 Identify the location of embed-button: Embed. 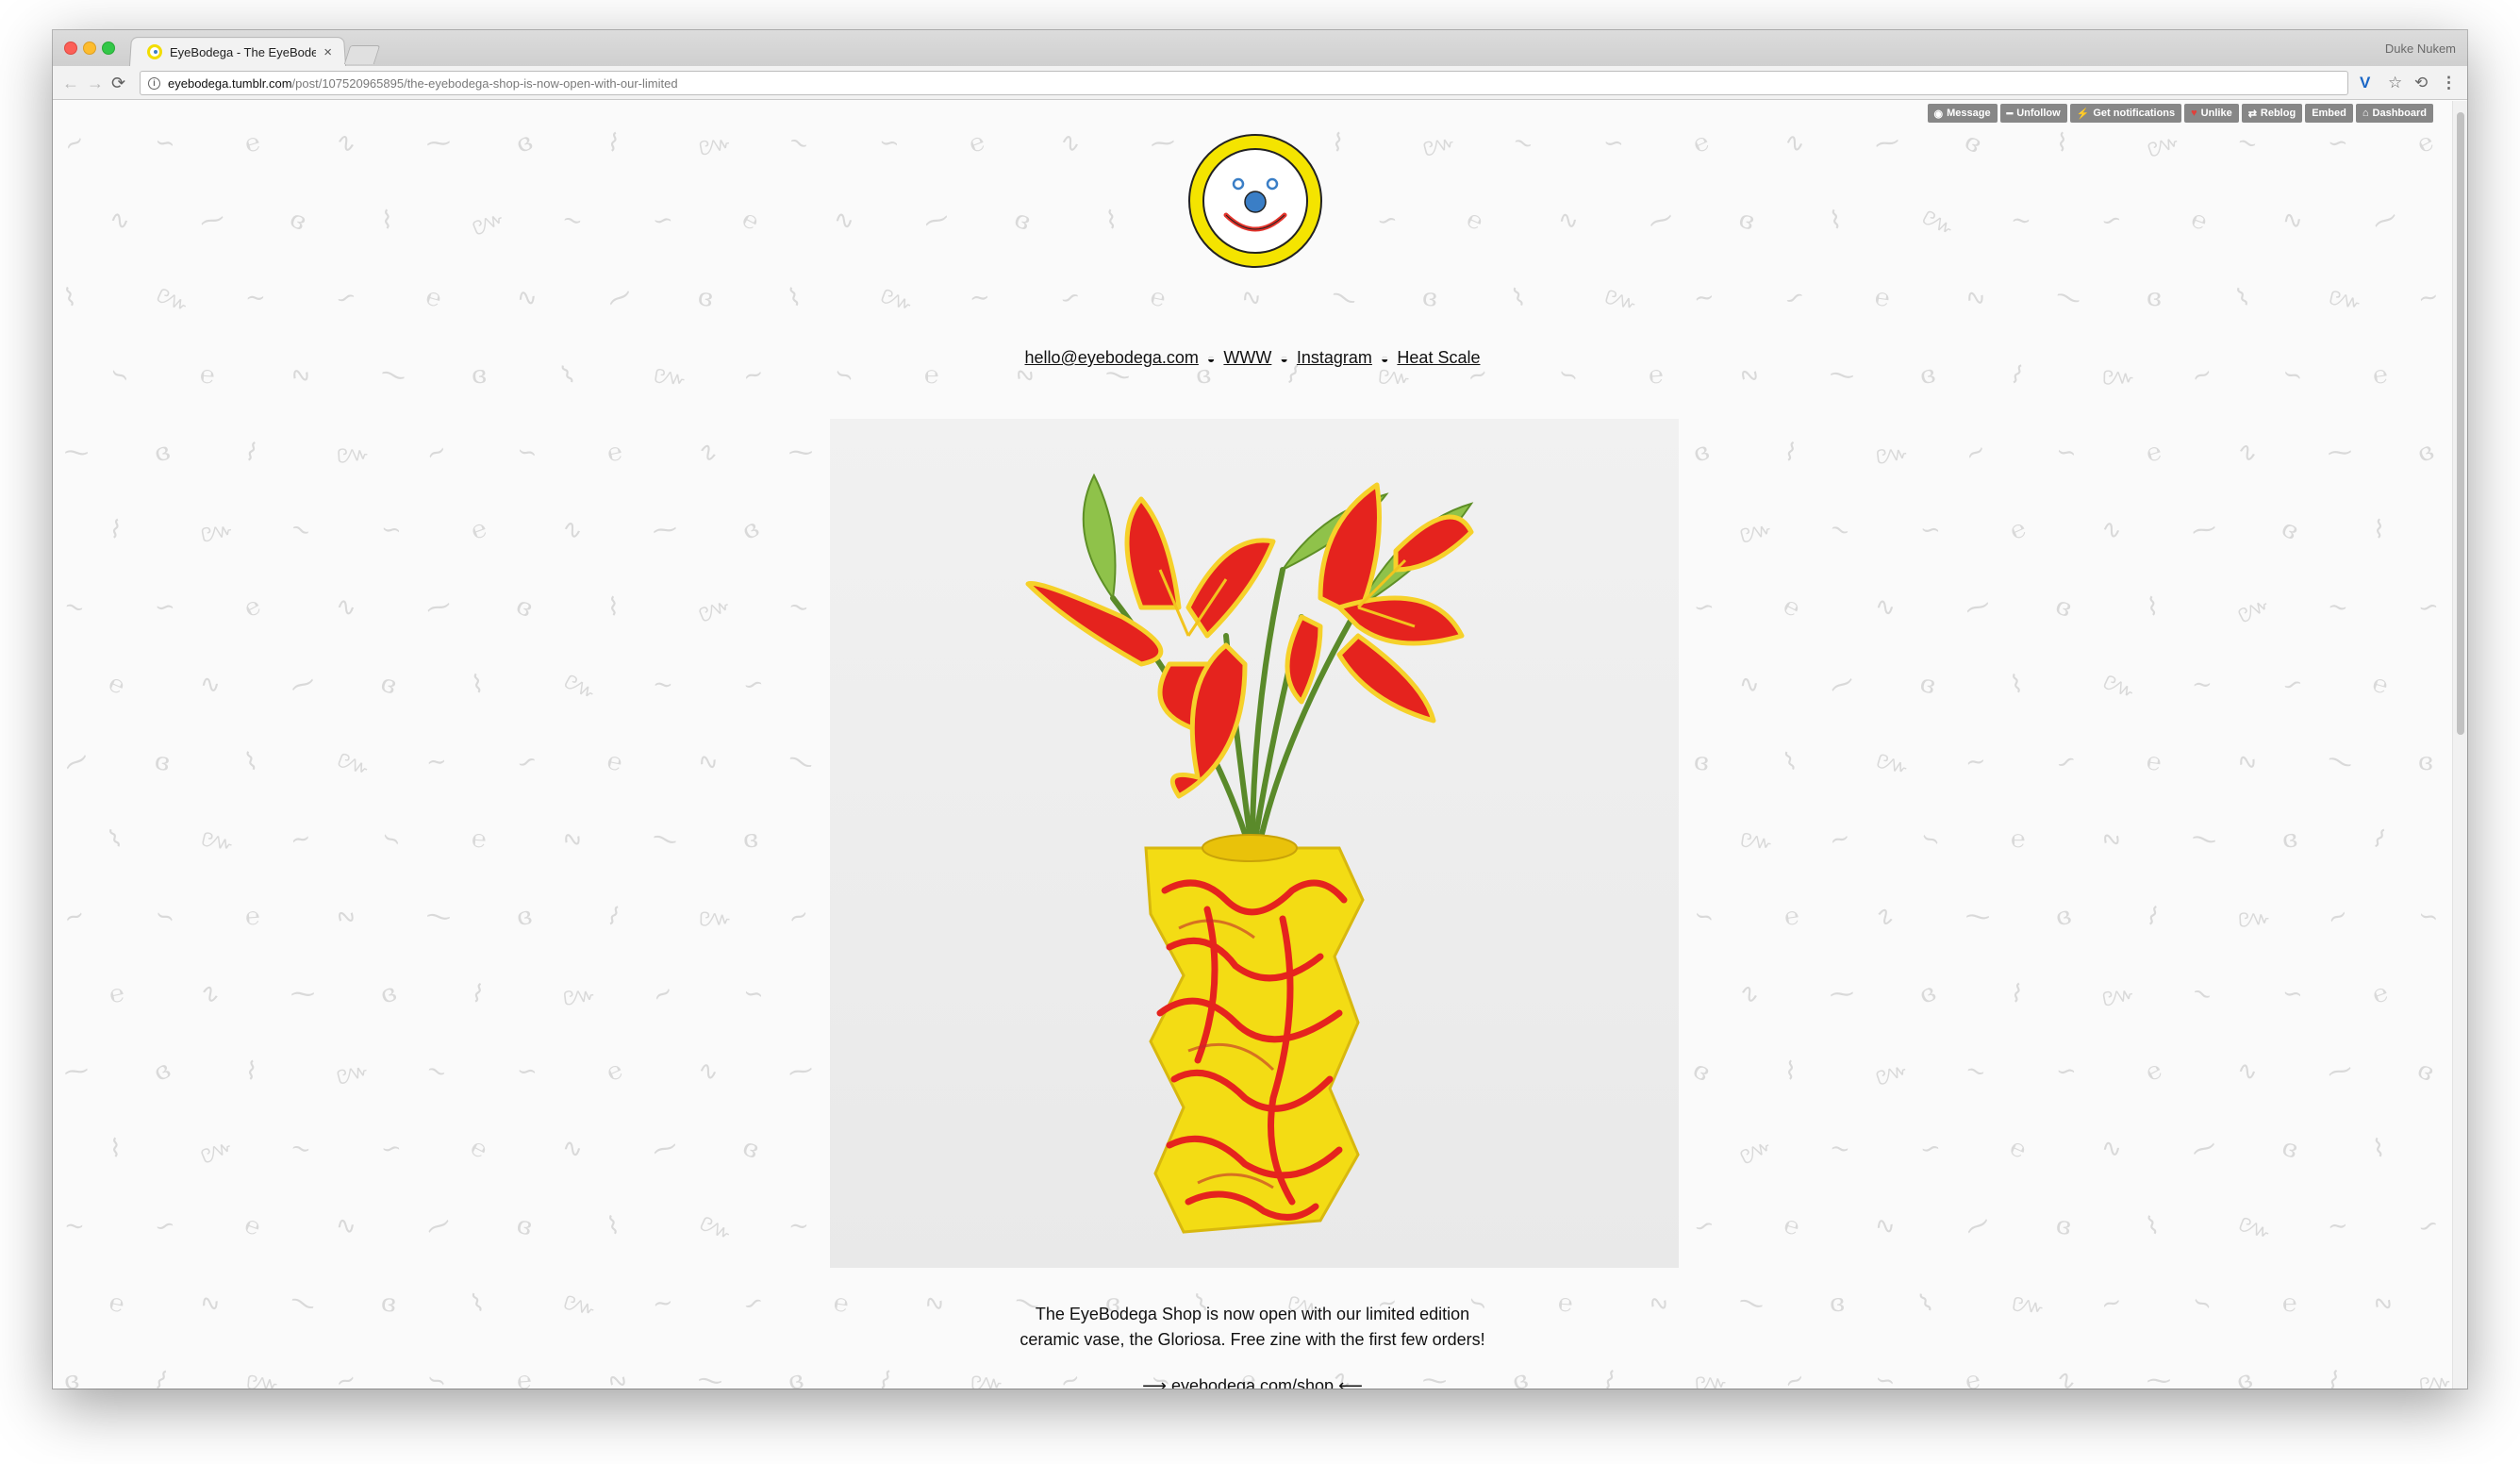
(2329, 114).